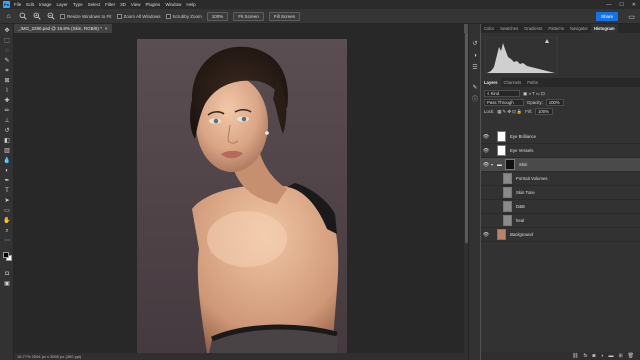  Describe the element at coordinates (560, 179) in the screenshot. I see `layer-portrait-volumes: Portrait Volumes` at that location.